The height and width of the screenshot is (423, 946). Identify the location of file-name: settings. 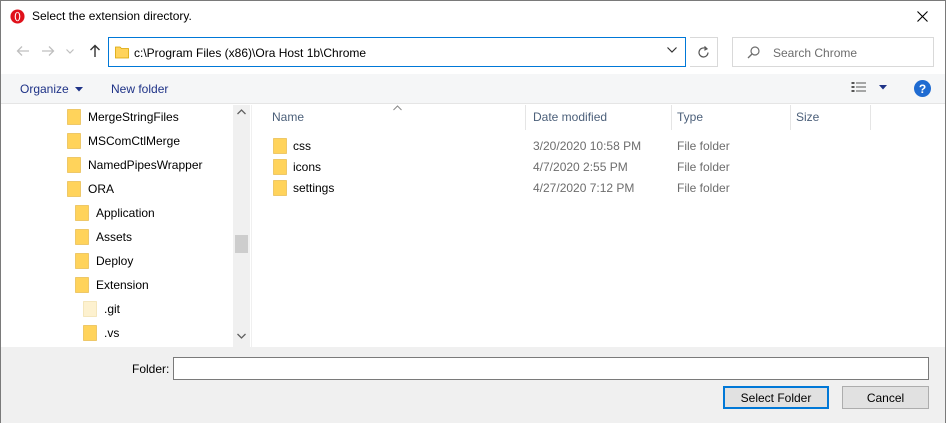
(314, 188).